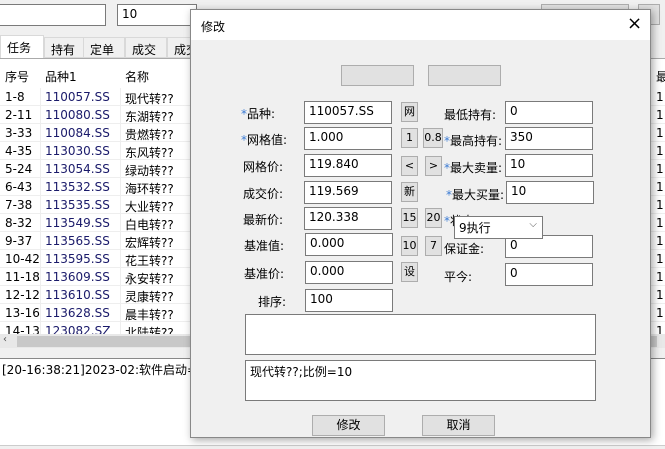 Image resolution: width=665 pixels, height=449 pixels. Describe the element at coordinates (19, 187) in the screenshot. I see `cell-index: 6-43` at that location.